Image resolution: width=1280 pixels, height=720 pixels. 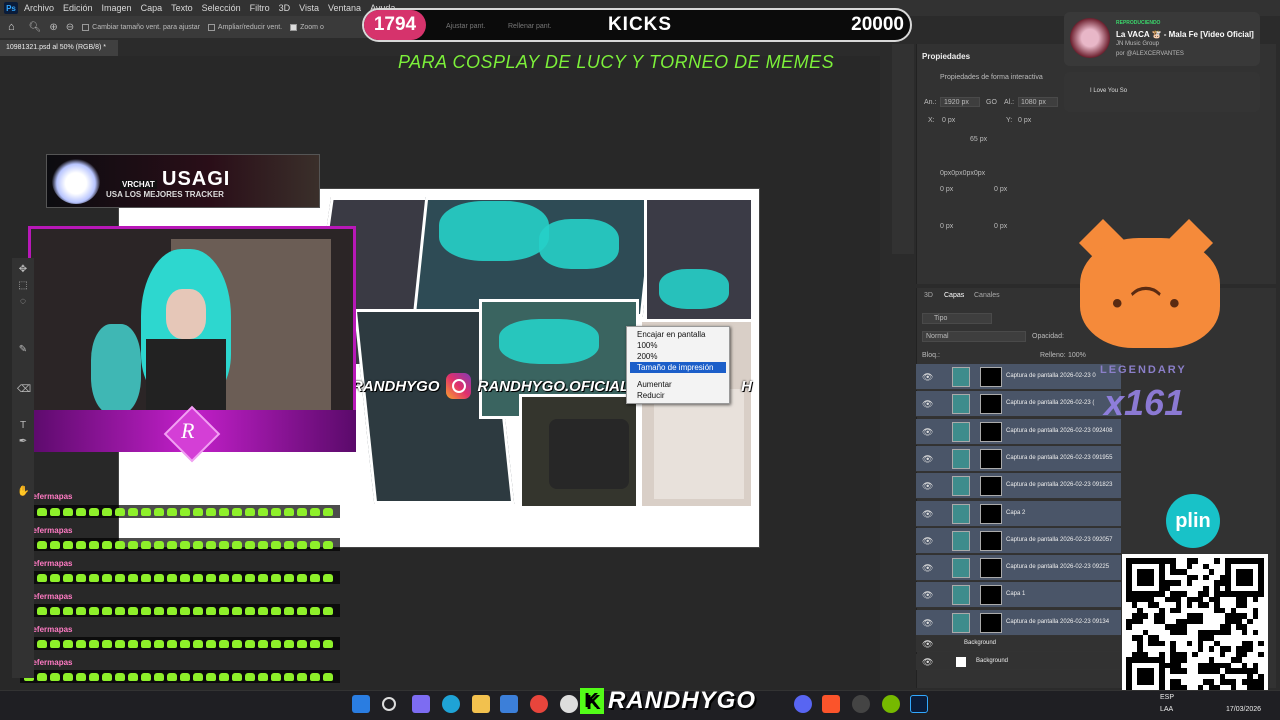 What do you see at coordinates (861, 704) in the screenshot?
I see `chatgpt-icon` at bounding box center [861, 704].